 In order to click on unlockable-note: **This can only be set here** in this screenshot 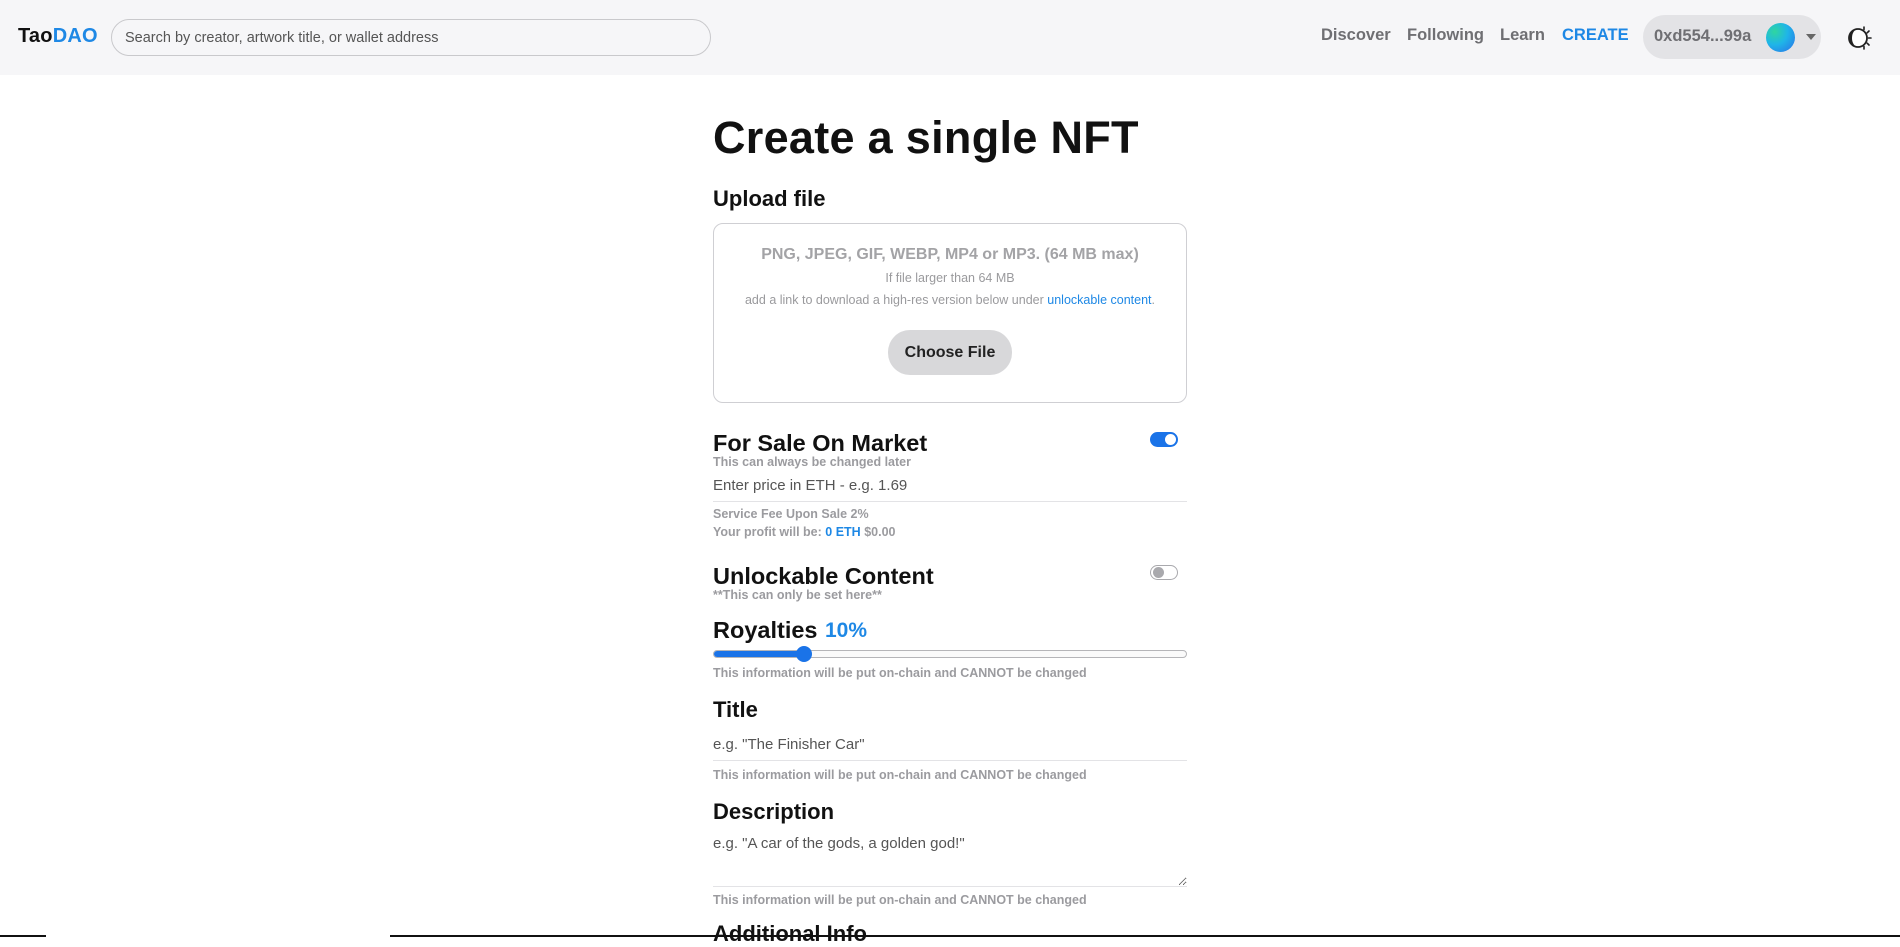, I will do `click(797, 595)`.